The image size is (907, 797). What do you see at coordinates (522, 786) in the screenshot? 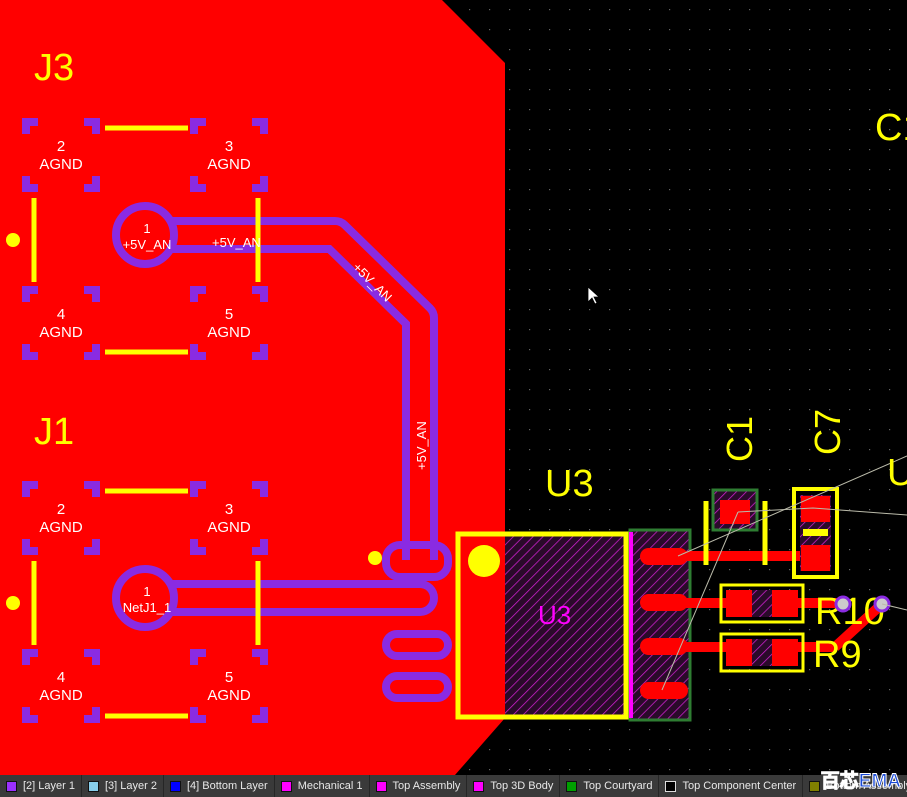
I see `layer-tab-label: Top 3D Body` at bounding box center [522, 786].